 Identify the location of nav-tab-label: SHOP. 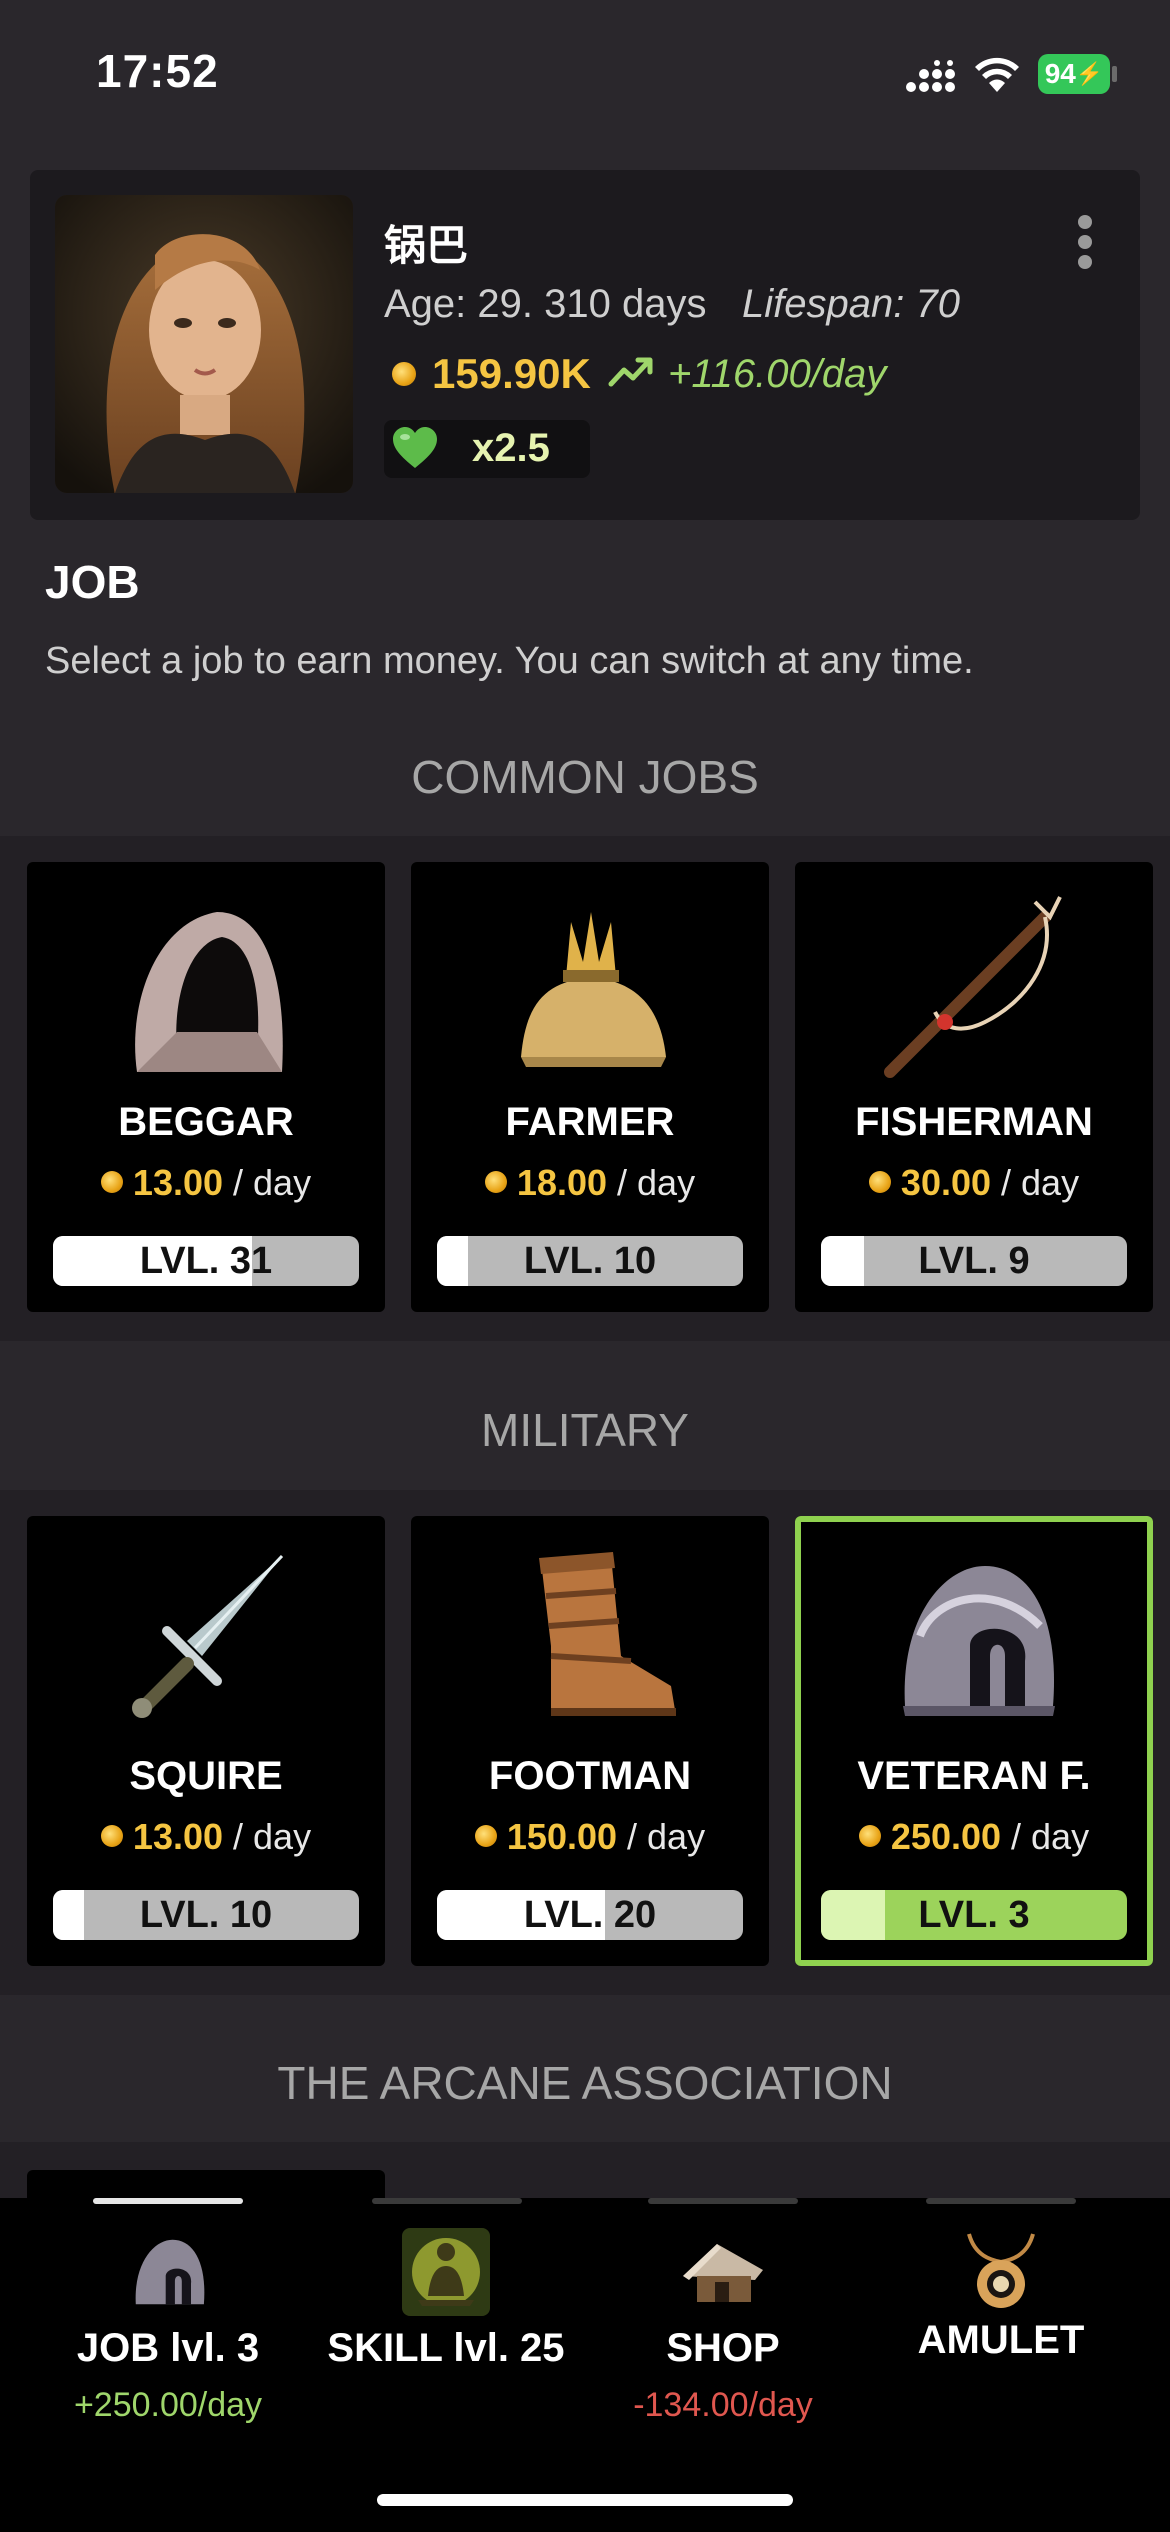
(723, 2348).